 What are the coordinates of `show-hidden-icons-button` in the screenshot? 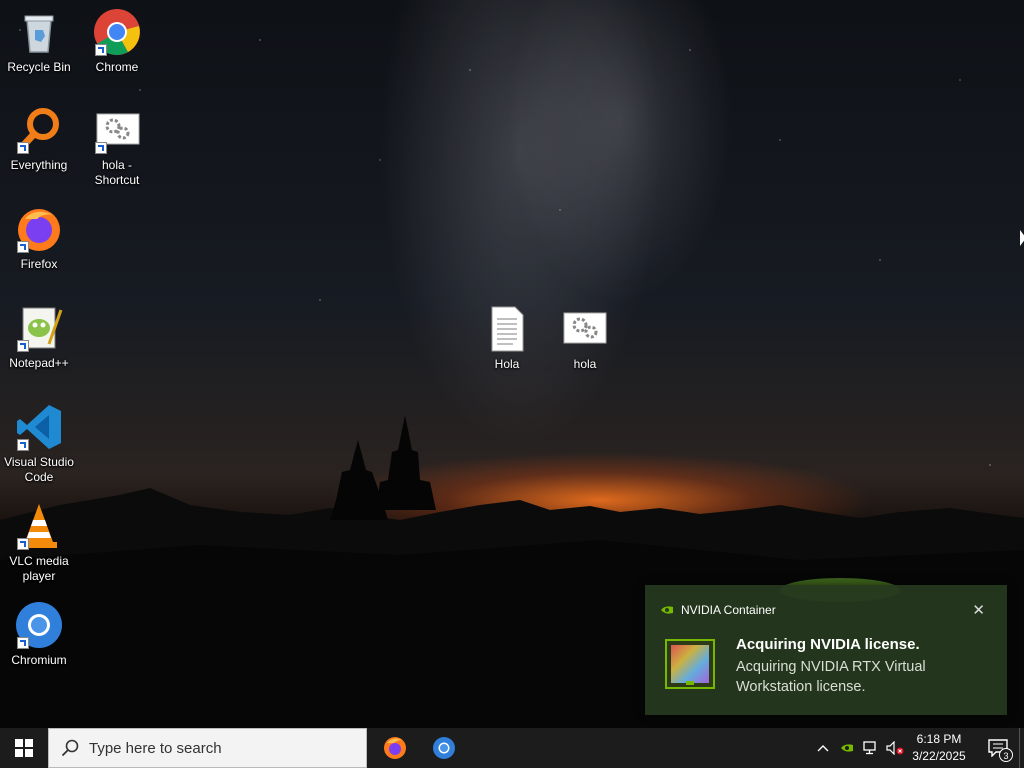 It's located at (823, 748).